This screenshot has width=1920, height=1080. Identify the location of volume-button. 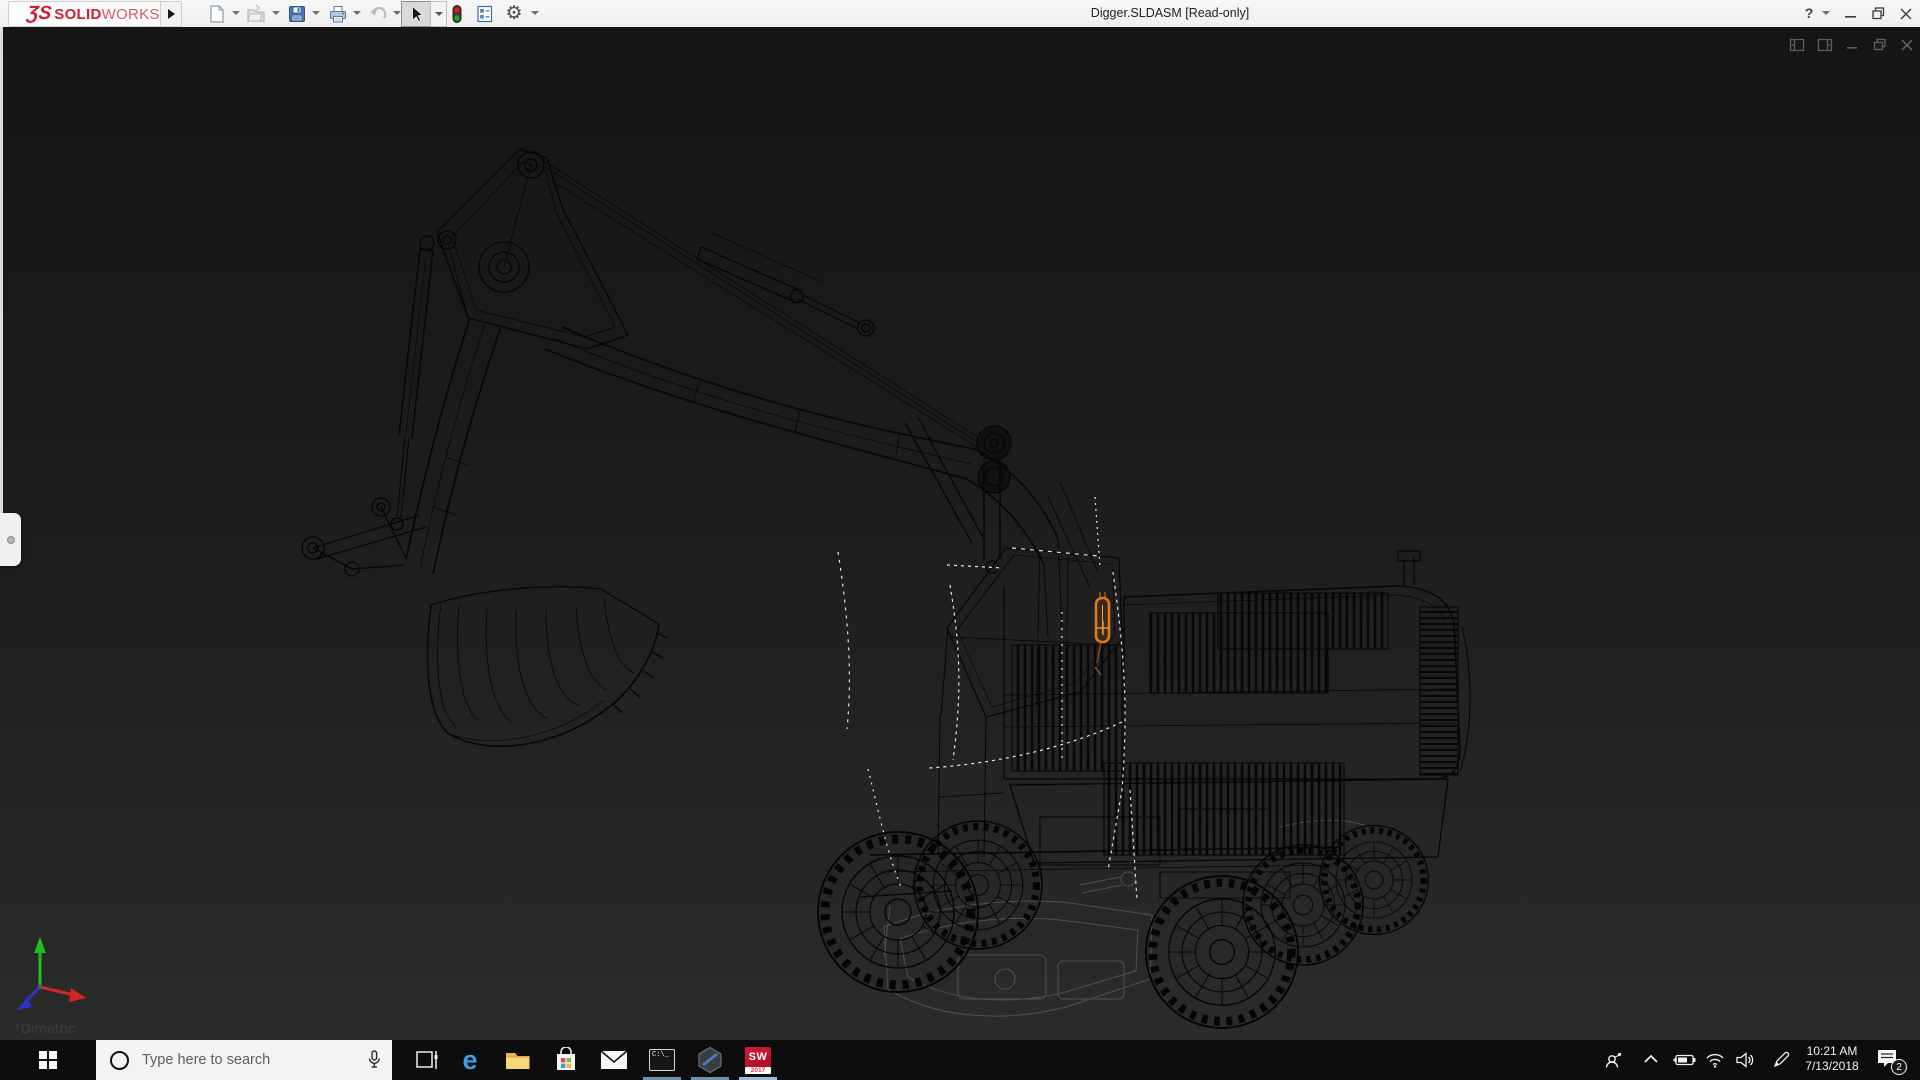
(1746, 1060).